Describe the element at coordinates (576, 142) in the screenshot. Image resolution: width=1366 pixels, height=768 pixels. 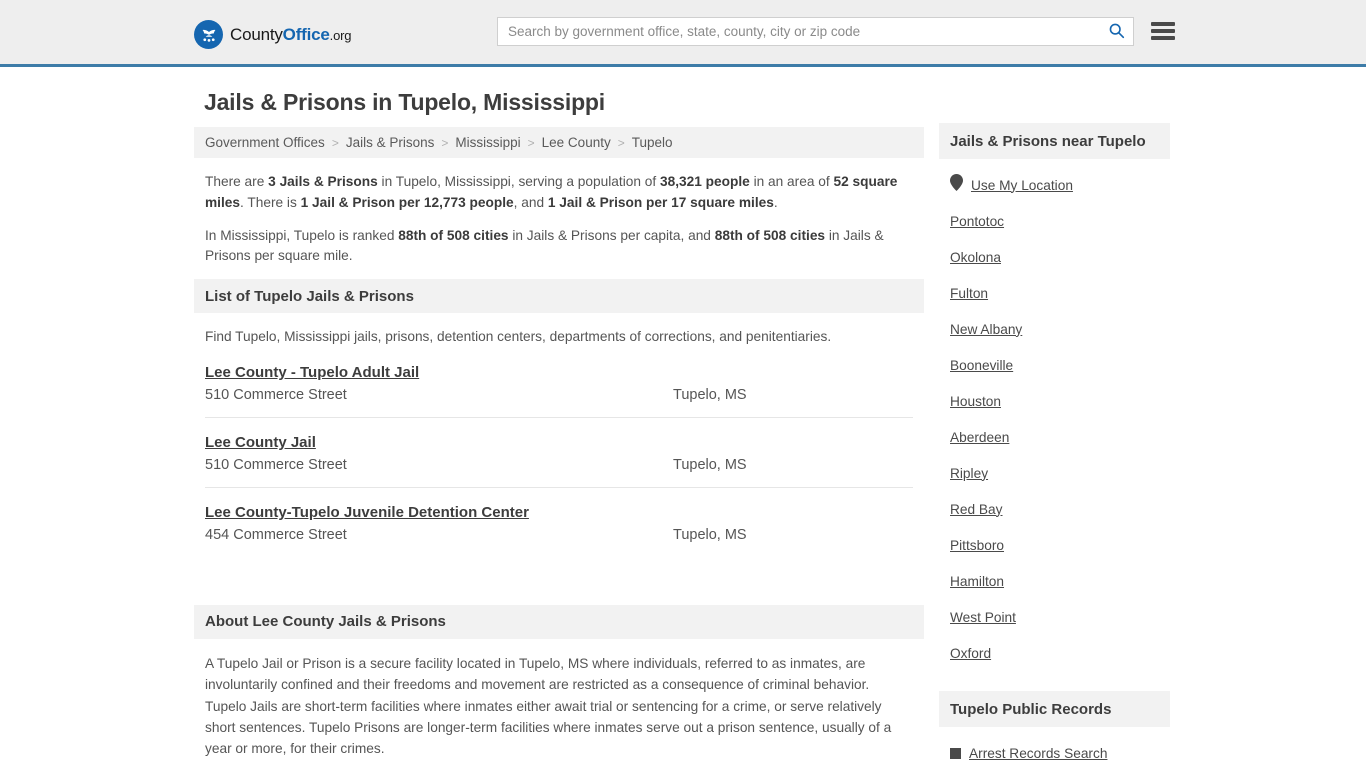
I see `breadcrumb-item-lee-county: Lee County` at that location.